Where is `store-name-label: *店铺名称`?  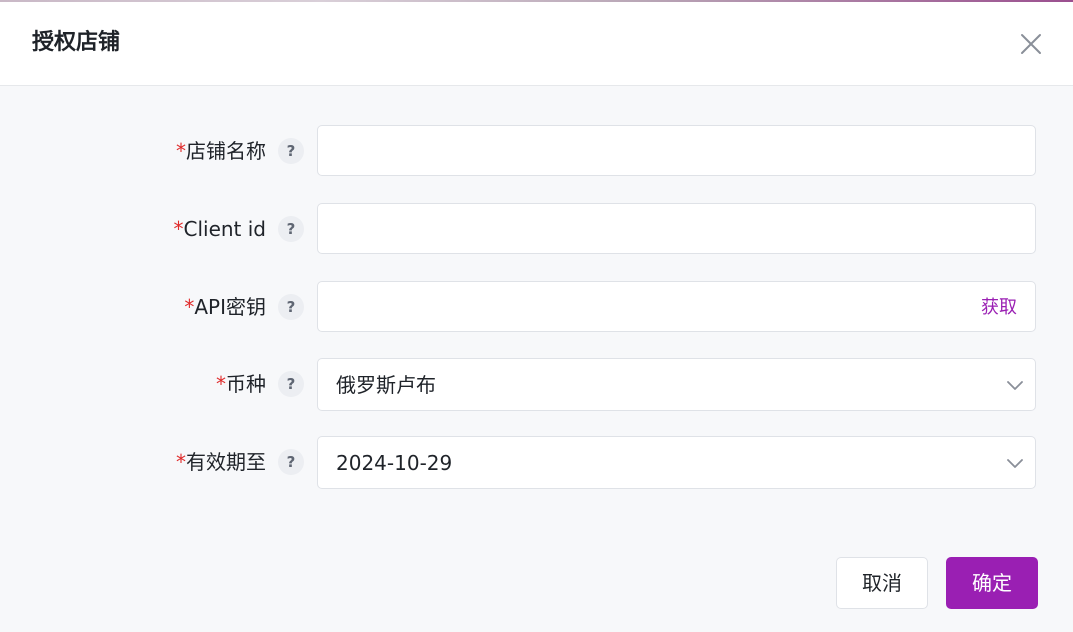
store-name-label: *店铺名称 is located at coordinates (221, 151).